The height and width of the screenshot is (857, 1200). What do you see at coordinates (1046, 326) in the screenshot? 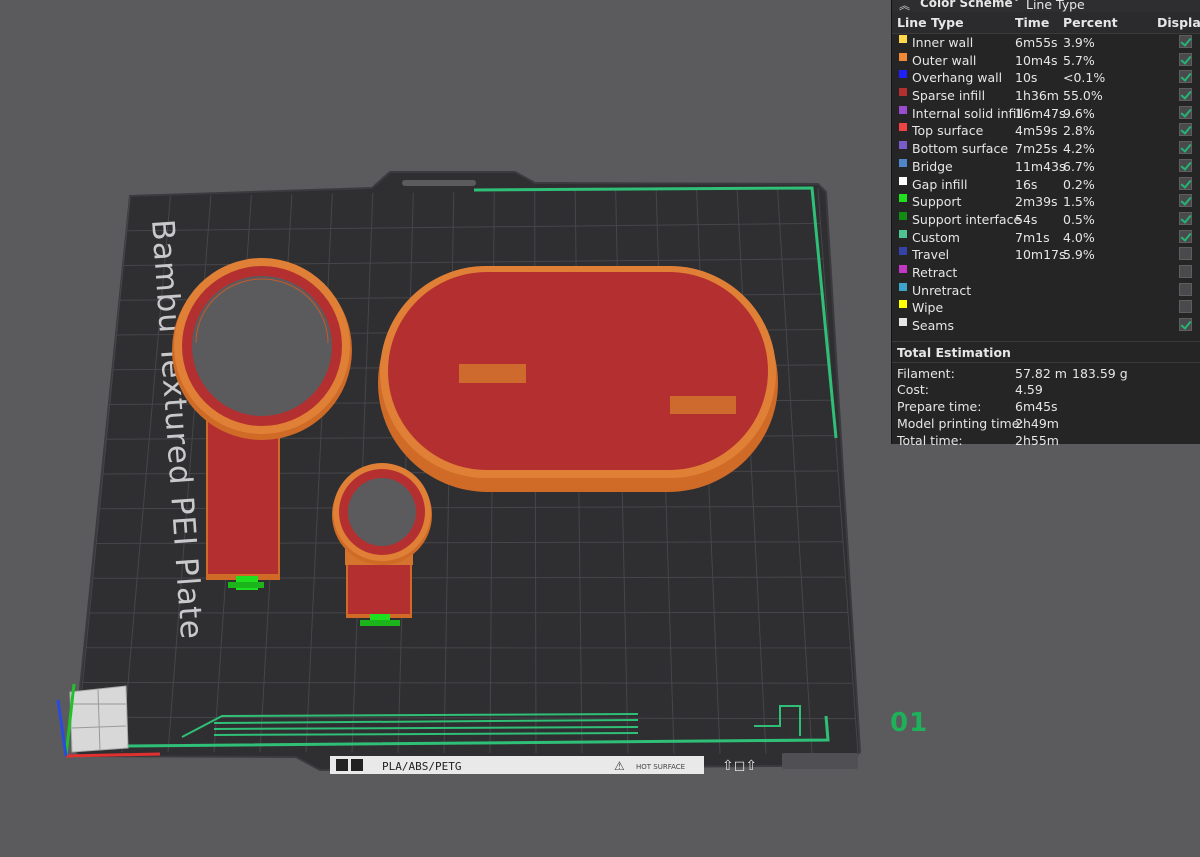
I see `legend-row: Seams` at bounding box center [1046, 326].